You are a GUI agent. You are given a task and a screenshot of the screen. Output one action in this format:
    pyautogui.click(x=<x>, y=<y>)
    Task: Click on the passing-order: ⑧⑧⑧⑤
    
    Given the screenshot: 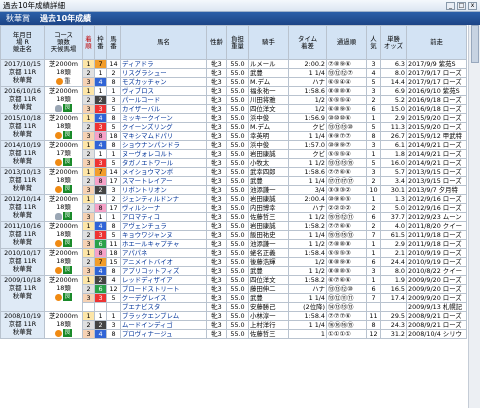 What is the action you would take?
    pyautogui.click(x=346, y=271)
    